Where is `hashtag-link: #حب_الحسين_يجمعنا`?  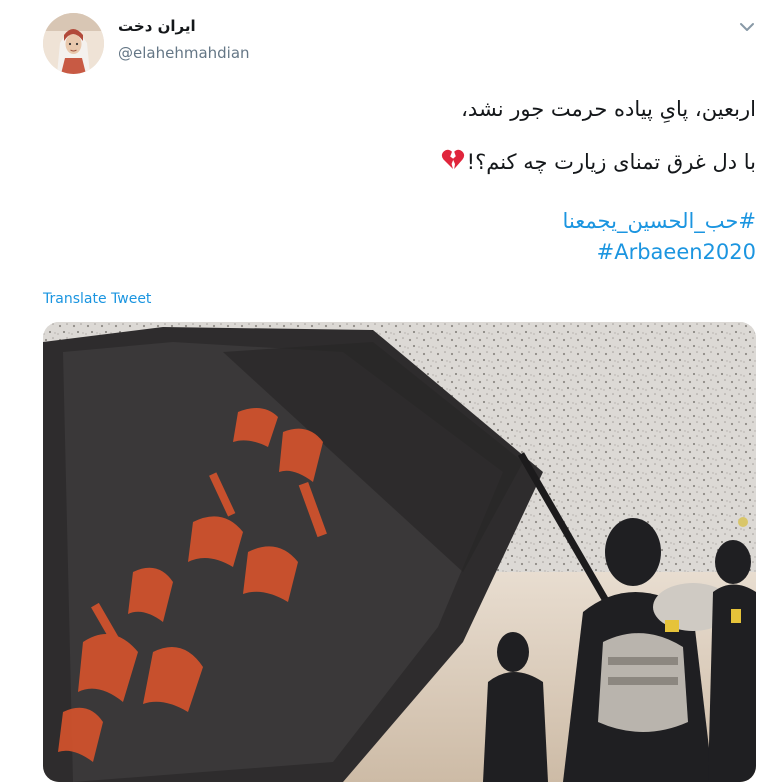
hashtag-link: #حب_الحسين_يجمعنا is located at coordinates (406, 221).